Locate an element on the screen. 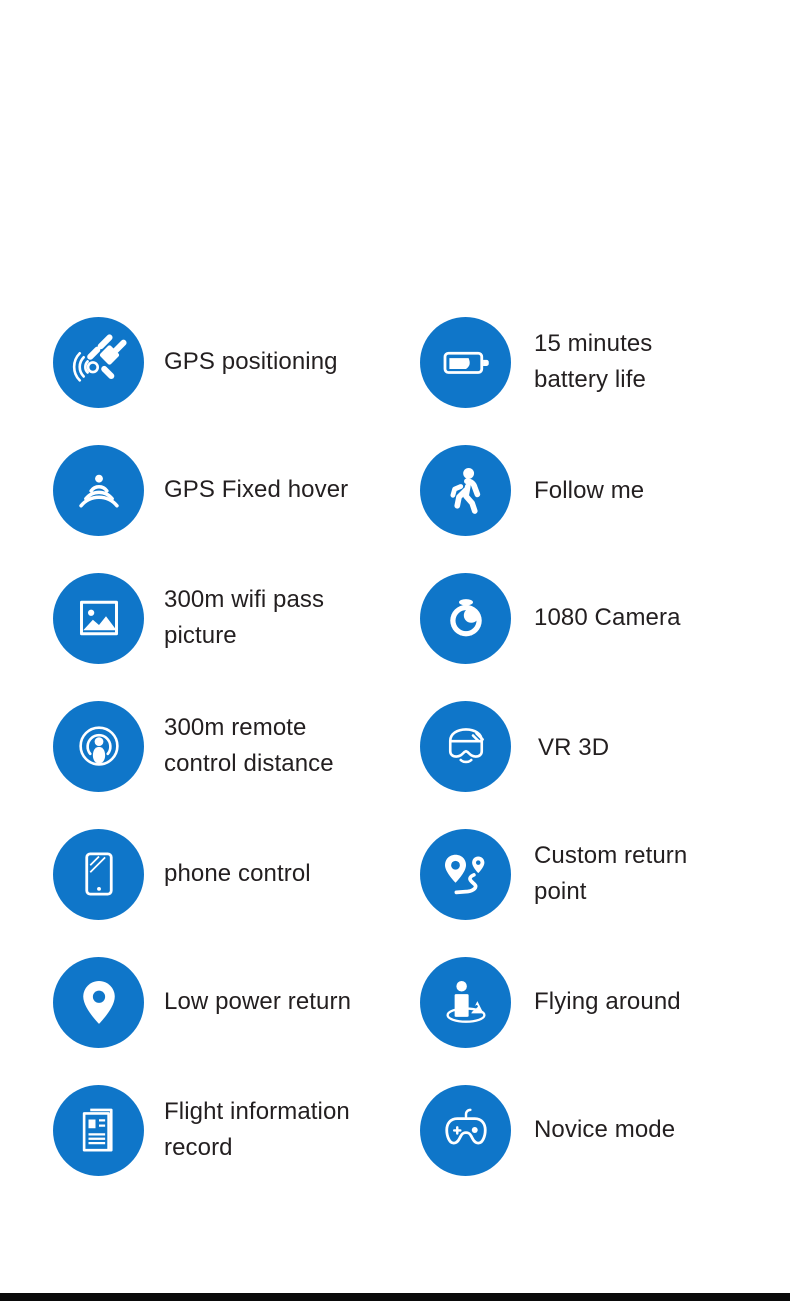  camera-lens-icon is located at coordinates (465, 618).